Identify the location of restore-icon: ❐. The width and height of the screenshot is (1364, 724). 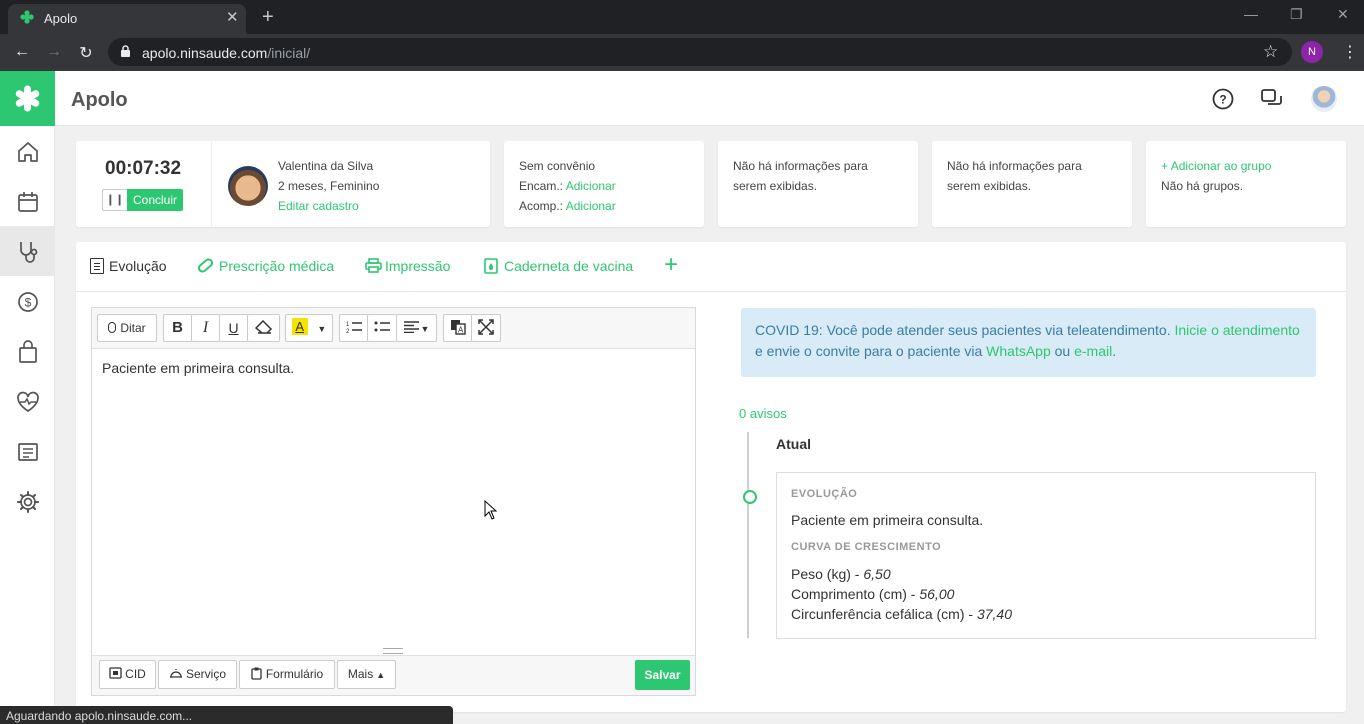
(1296, 14).